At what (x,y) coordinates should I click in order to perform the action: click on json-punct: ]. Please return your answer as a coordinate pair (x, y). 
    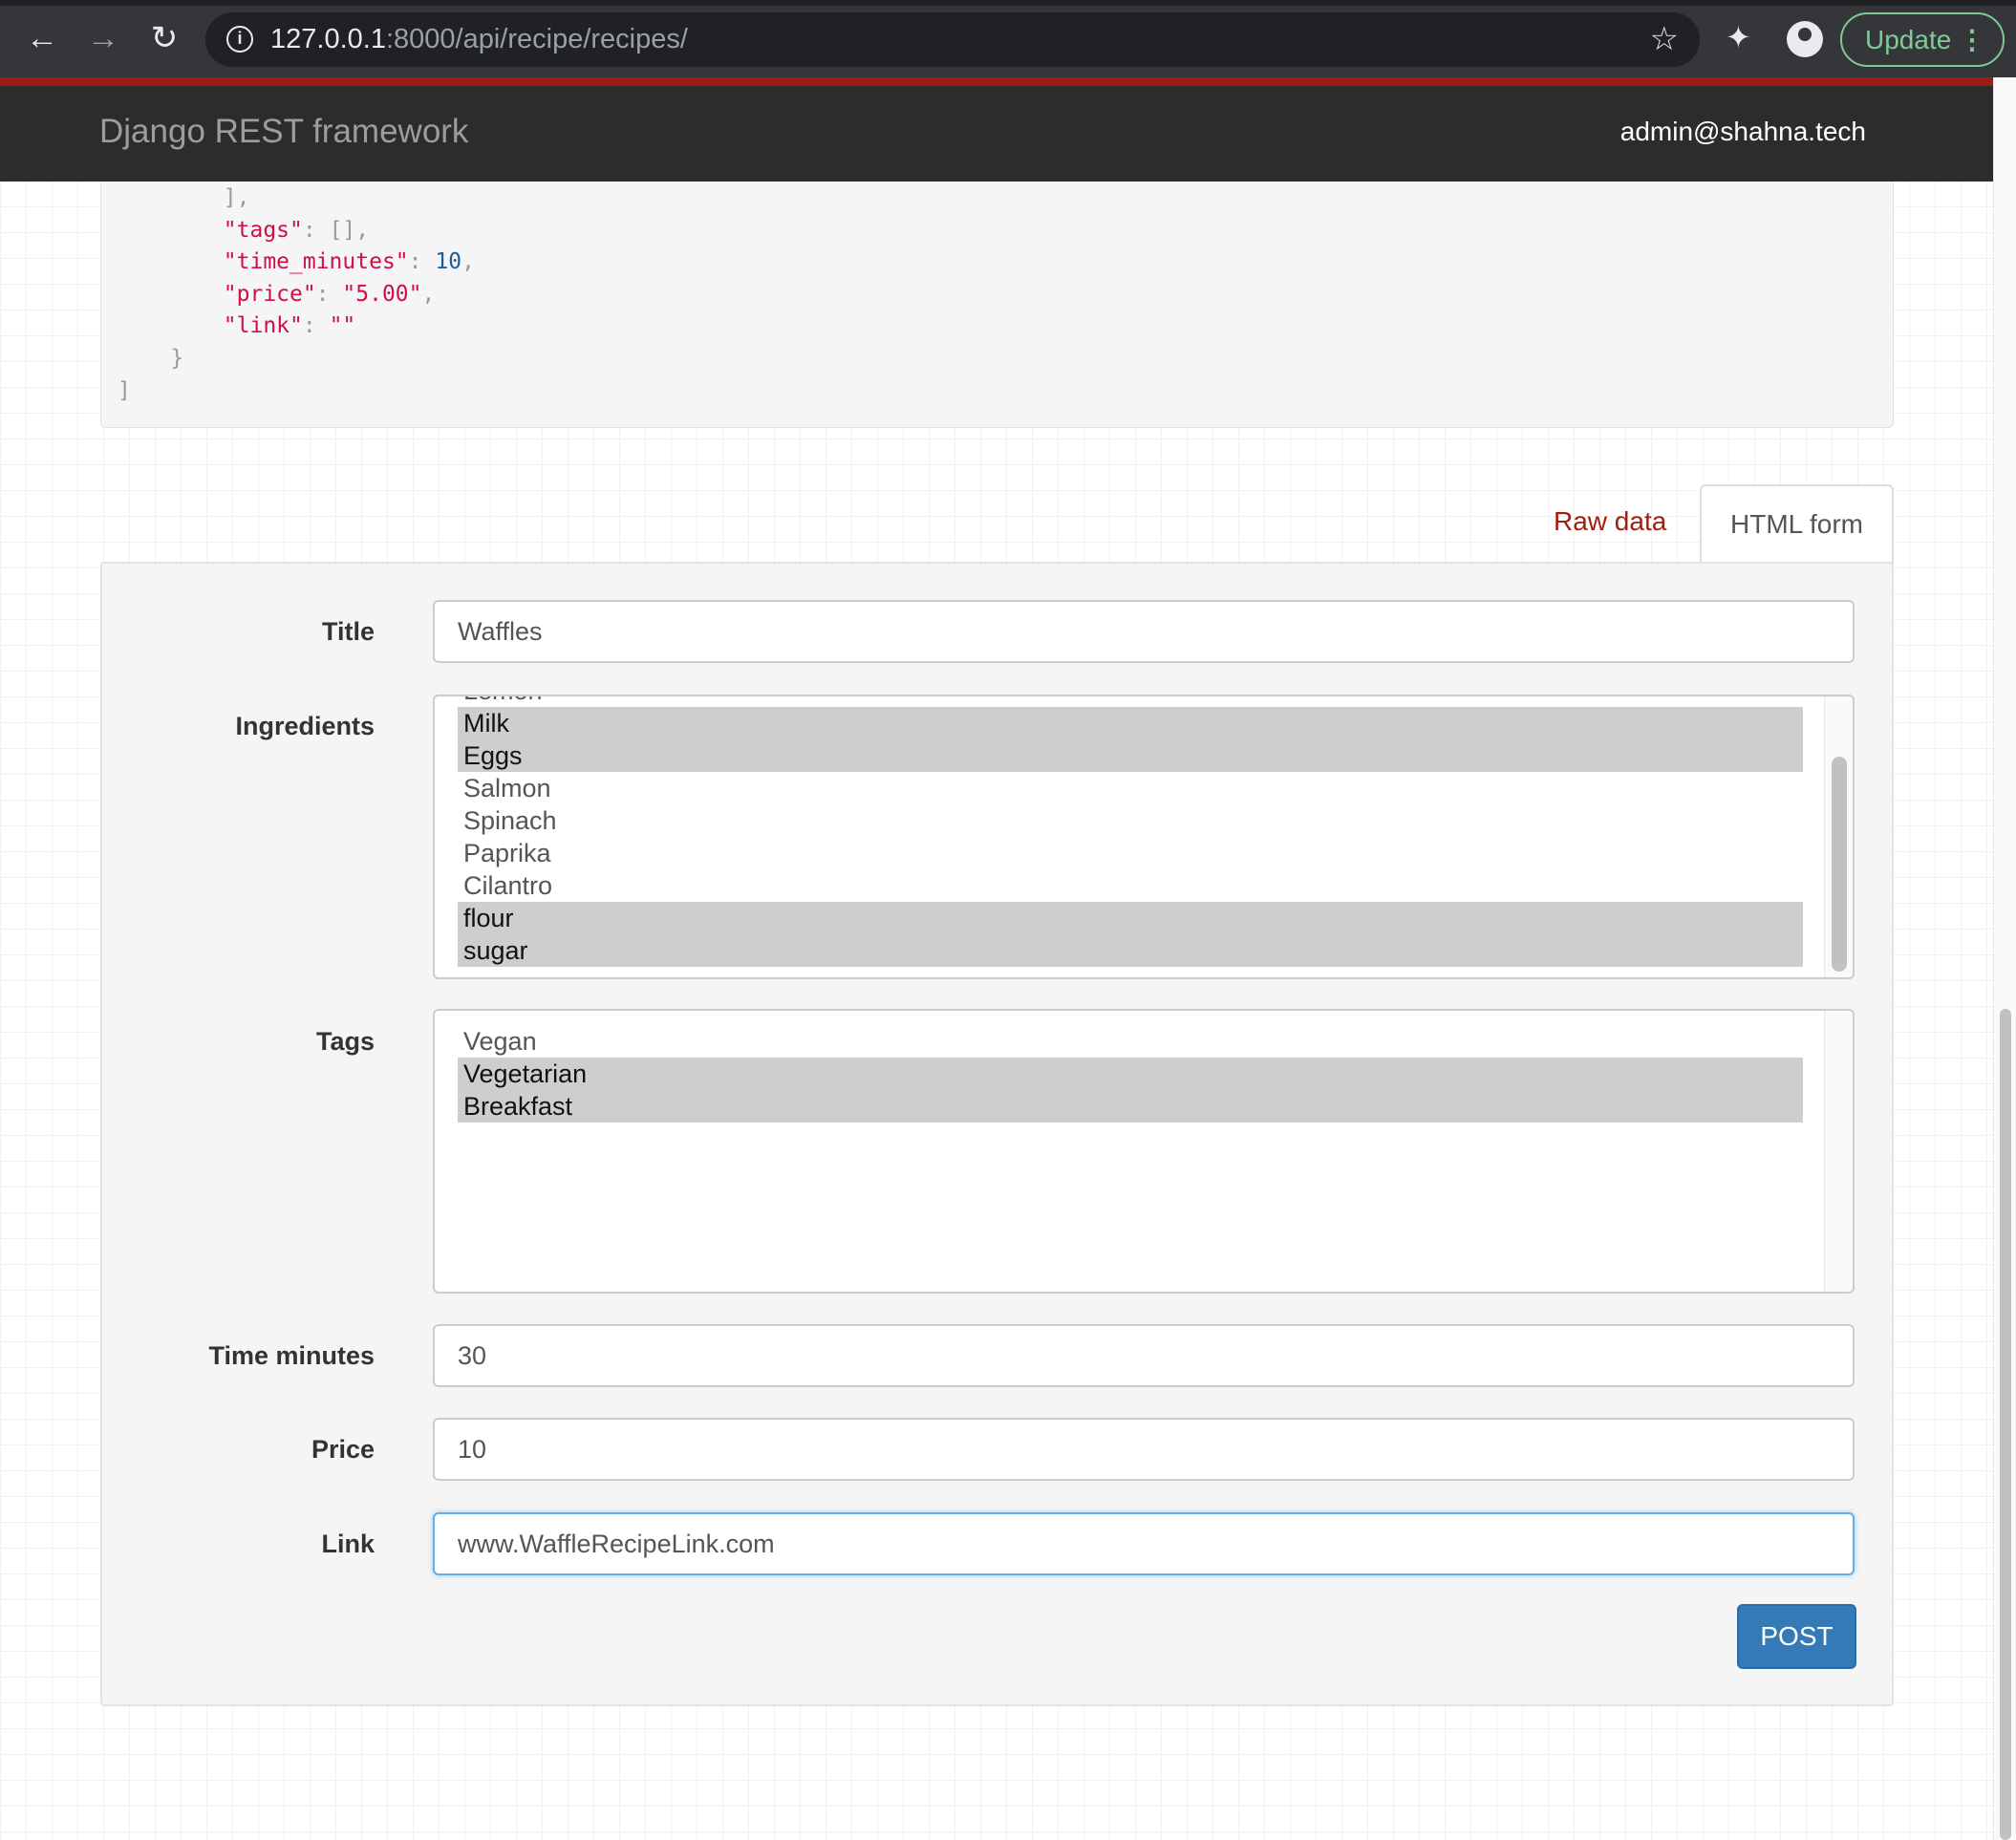
    Looking at the image, I should click on (124, 390).